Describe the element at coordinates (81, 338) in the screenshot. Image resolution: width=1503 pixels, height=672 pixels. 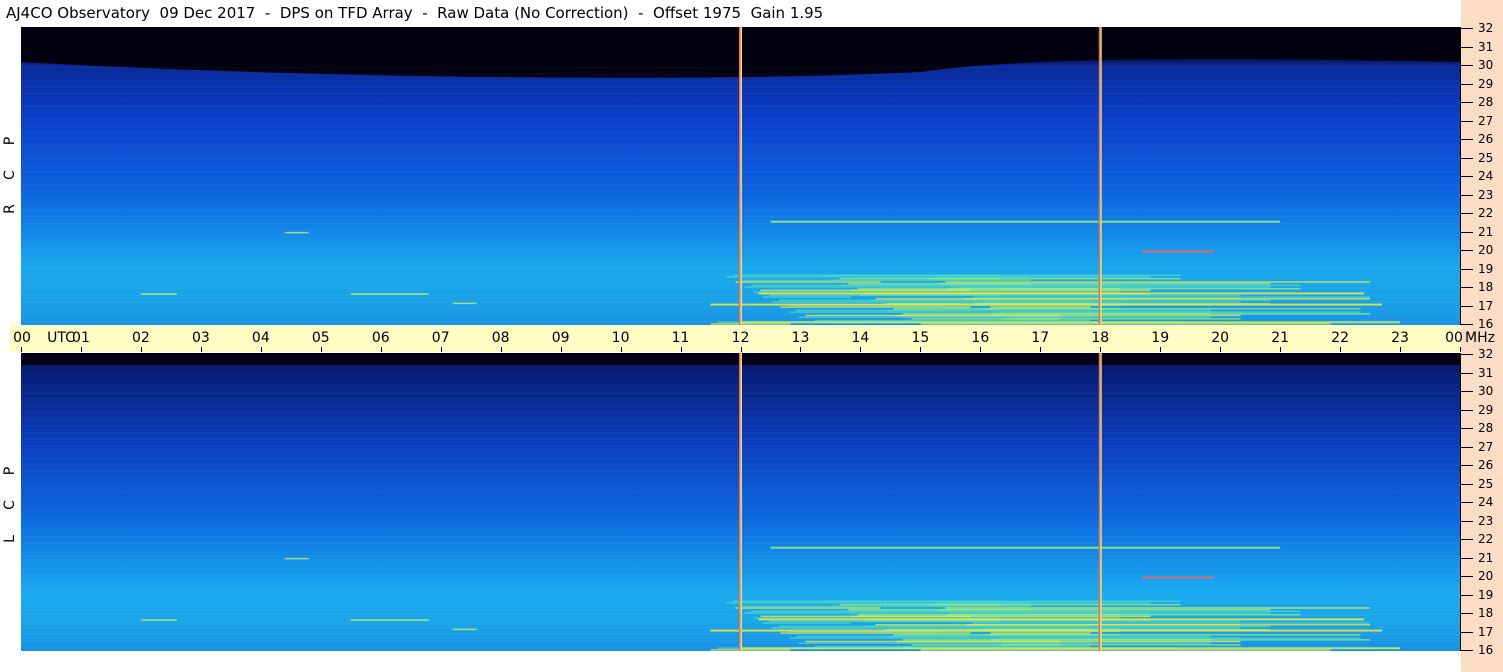
I see `time-tick-label: 01` at that location.